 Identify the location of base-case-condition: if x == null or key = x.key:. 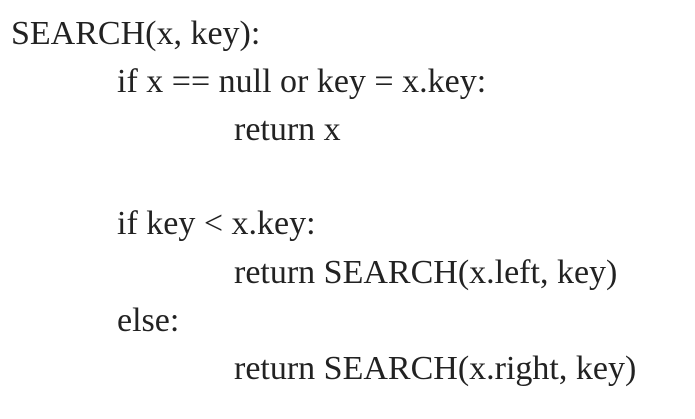
(302, 81).